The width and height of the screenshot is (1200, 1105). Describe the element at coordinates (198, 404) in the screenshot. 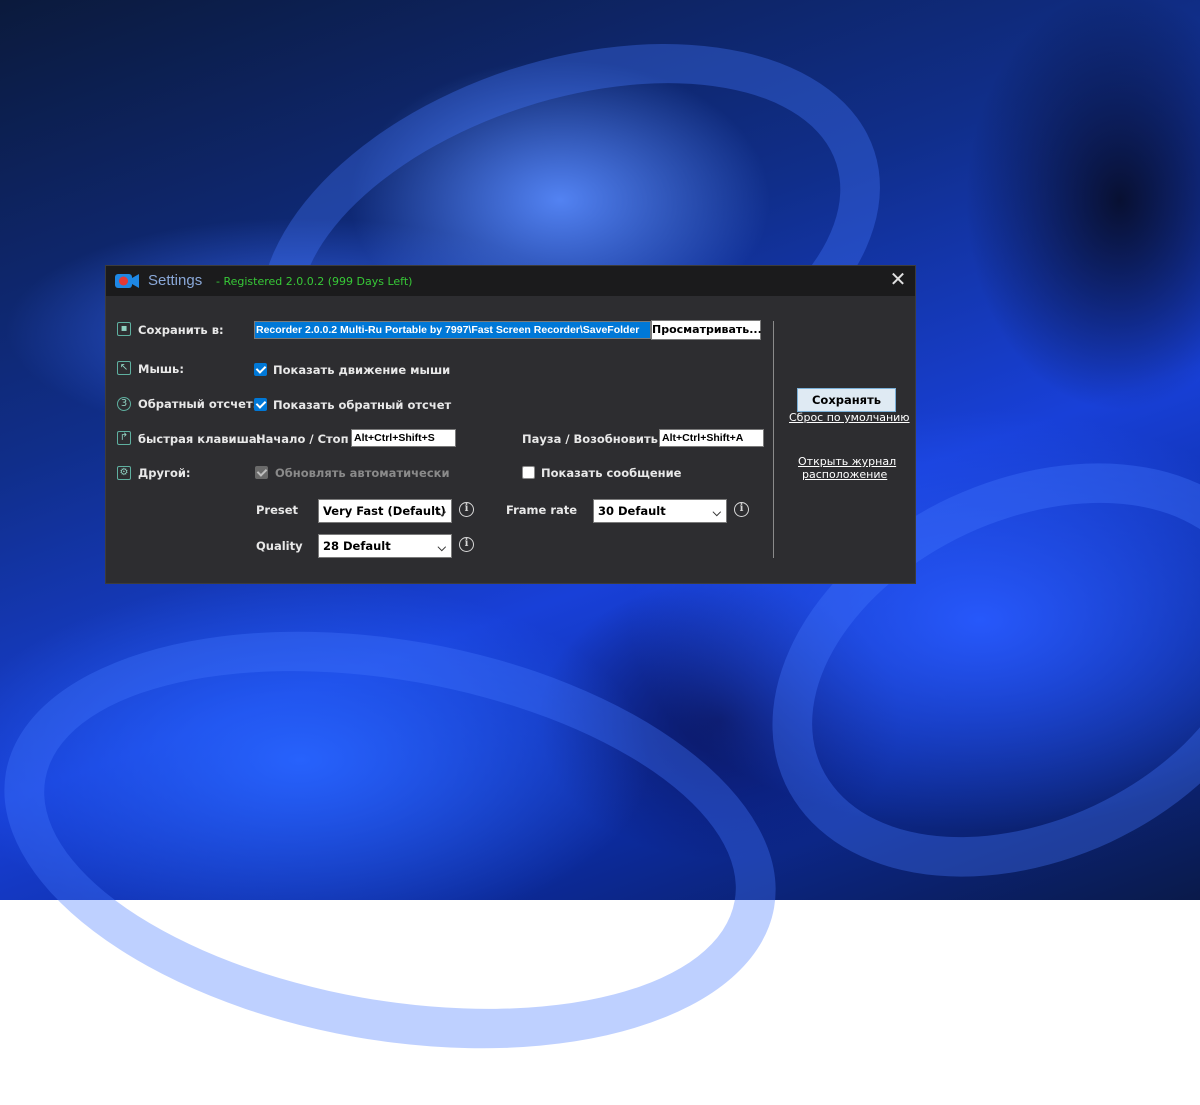

I see `countdown-label: Обратный отсчет:` at that location.